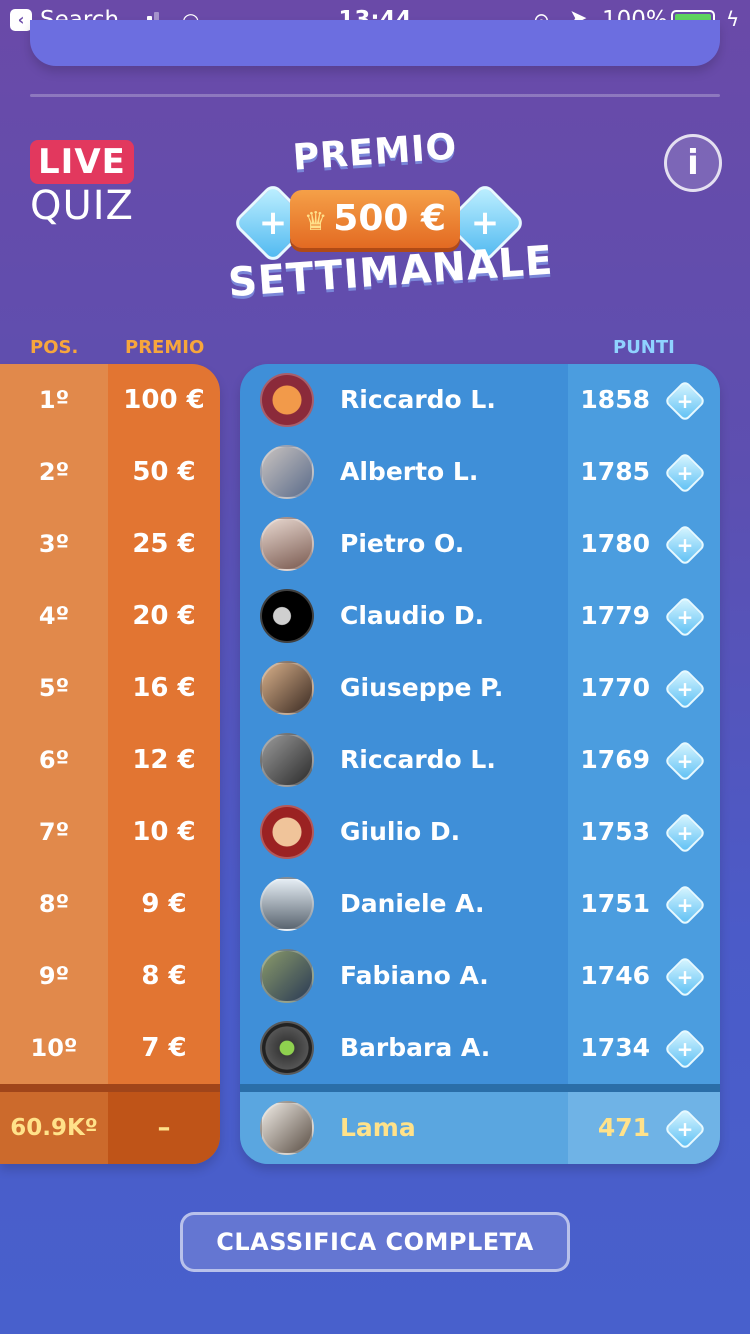 This screenshot has height=1334, width=750. I want to click on player-name: Giuseppe P., so click(422, 687).